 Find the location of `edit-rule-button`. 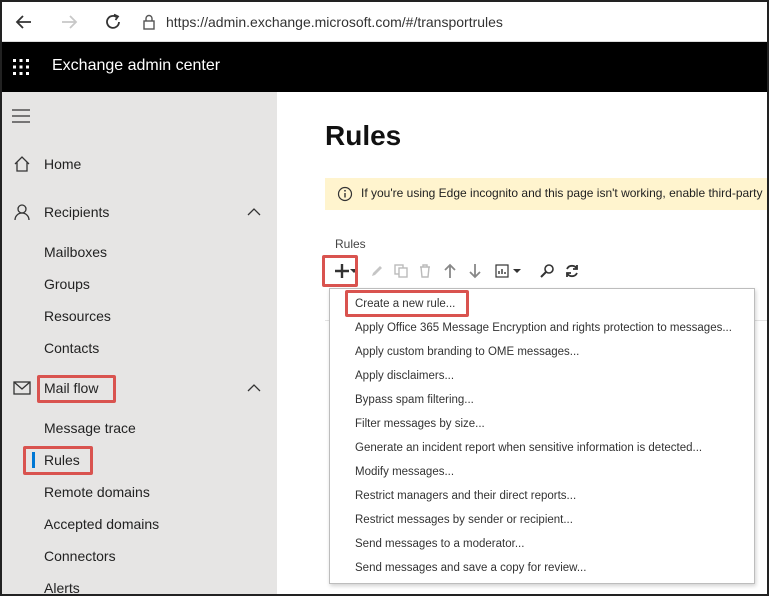

edit-rule-button is located at coordinates (377, 271).